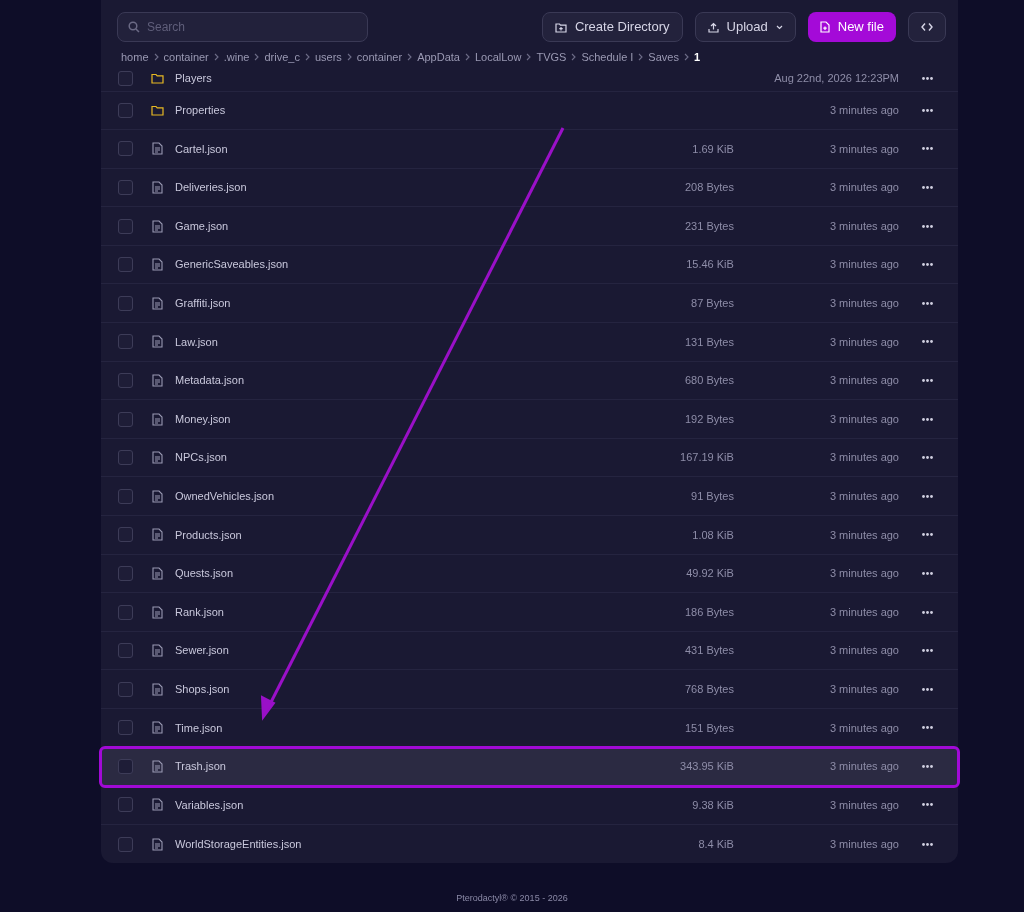  Describe the element at coordinates (210, 381) in the screenshot. I see `file-name: Metadata.json` at that location.